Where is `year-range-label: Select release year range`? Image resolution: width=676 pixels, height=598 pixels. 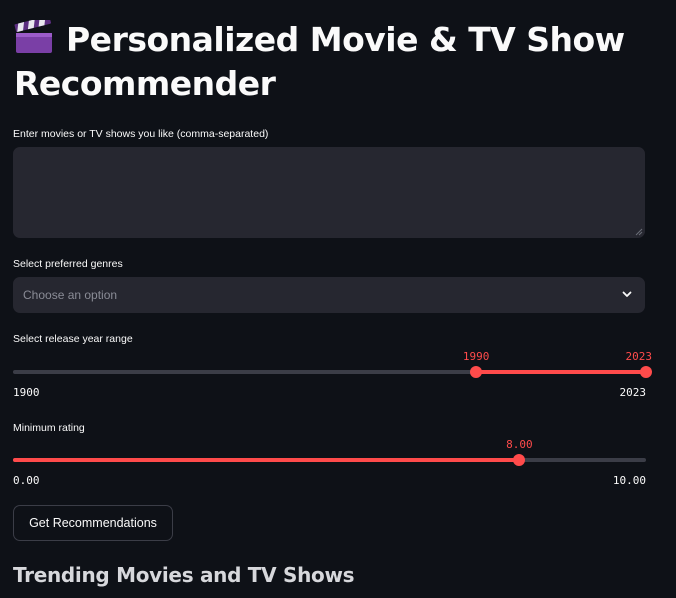
year-range-label: Select release year range is located at coordinates (73, 339).